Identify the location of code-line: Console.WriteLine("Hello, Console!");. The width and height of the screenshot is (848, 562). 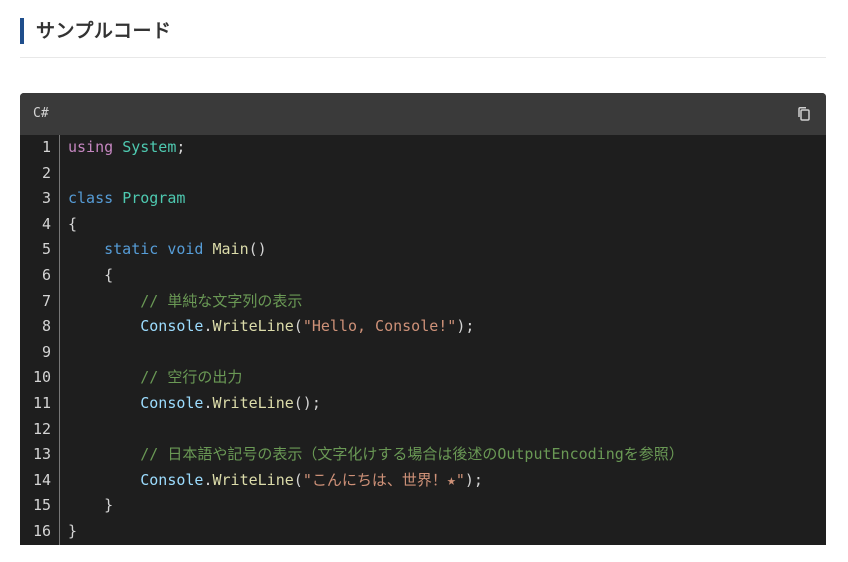
(271, 327).